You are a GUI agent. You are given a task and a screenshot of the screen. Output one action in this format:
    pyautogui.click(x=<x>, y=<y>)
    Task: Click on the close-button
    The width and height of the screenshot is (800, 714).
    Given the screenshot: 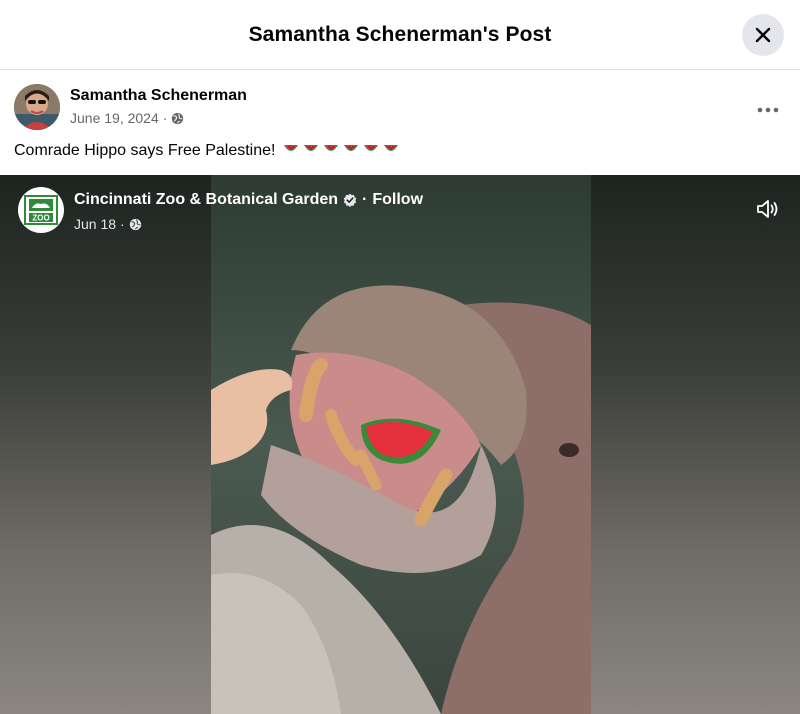 What is the action you would take?
    pyautogui.click(x=763, y=35)
    